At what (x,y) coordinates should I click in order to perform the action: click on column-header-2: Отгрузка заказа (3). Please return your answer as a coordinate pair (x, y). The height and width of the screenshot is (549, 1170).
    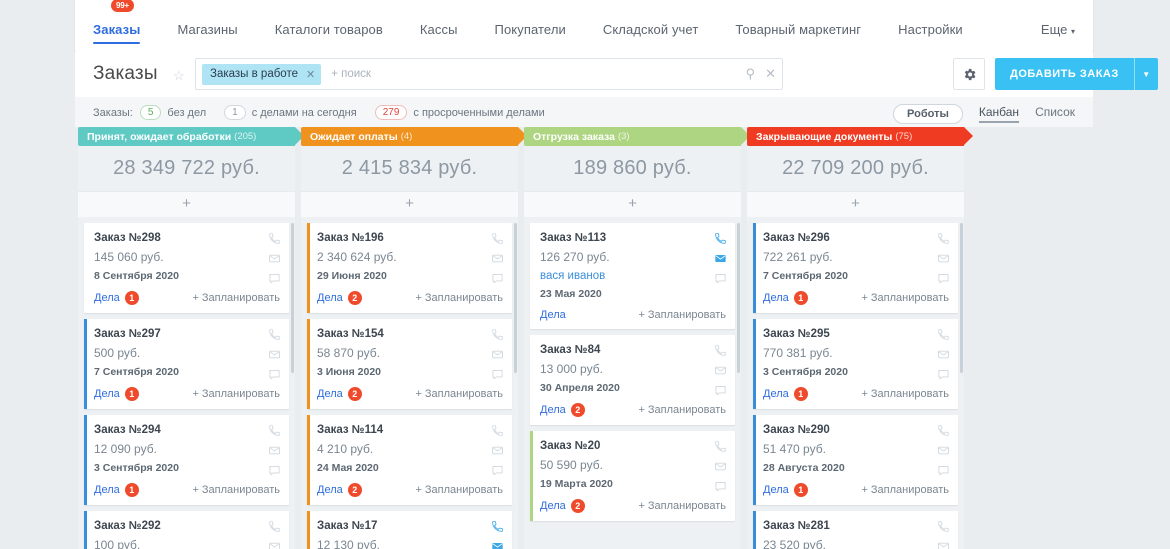
    Looking at the image, I should click on (637, 136).